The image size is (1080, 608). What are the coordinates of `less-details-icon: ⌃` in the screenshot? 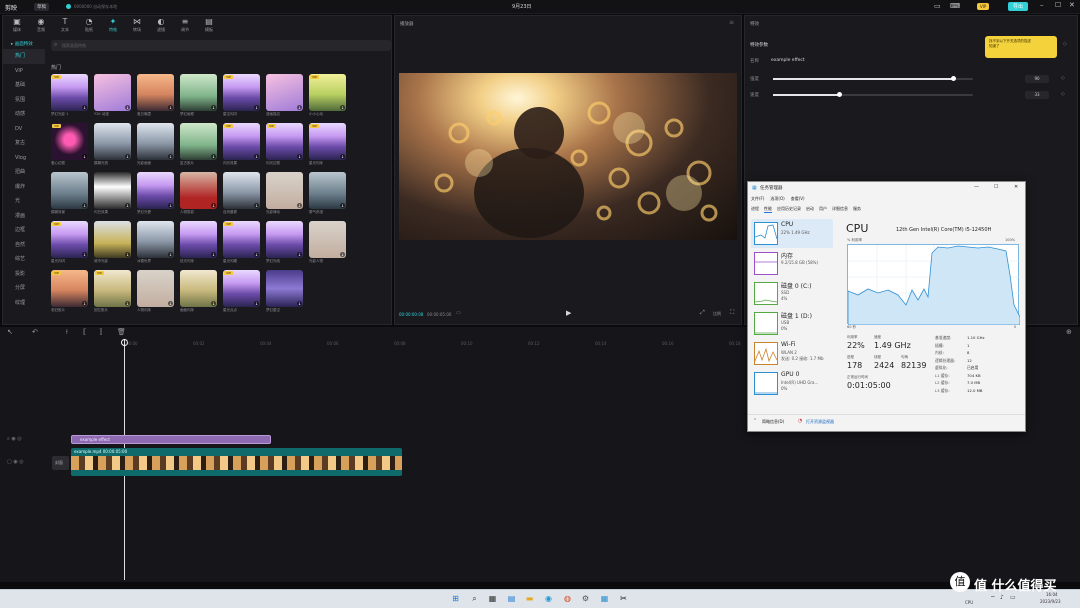 It's located at (755, 421).